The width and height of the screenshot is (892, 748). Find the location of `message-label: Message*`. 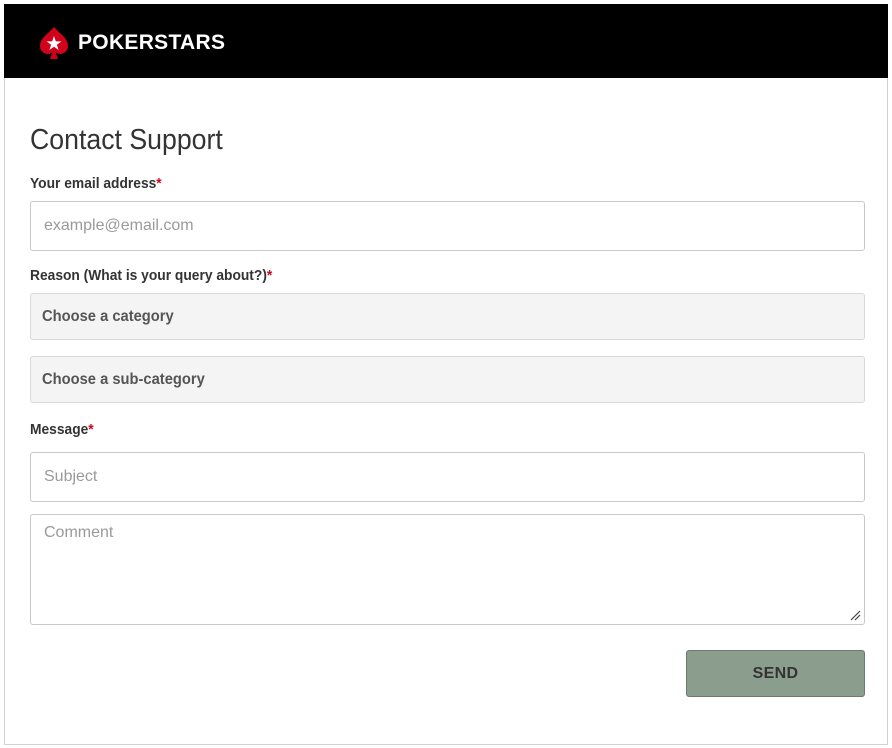

message-label: Message* is located at coordinates (62, 430).